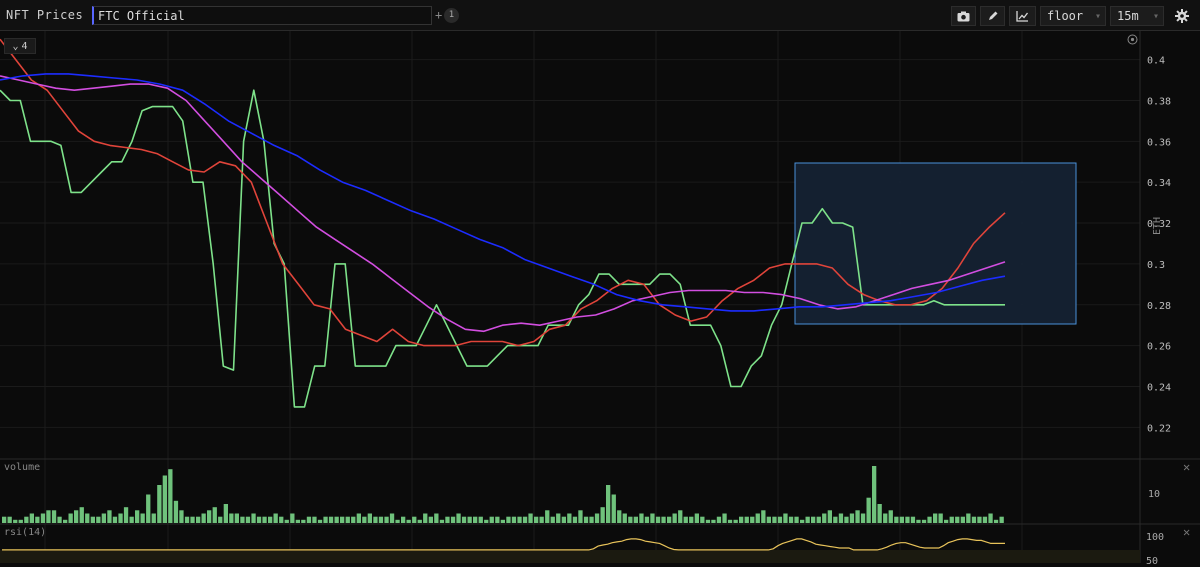  What do you see at coordinates (1157, 225) in the screenshot?
I see `price-axis-label: ETH` at bounding box center [1157, 225].